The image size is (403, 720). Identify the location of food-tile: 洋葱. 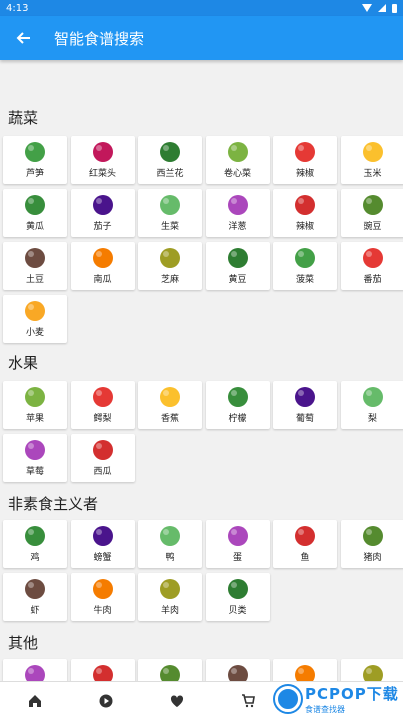
(237, 213).